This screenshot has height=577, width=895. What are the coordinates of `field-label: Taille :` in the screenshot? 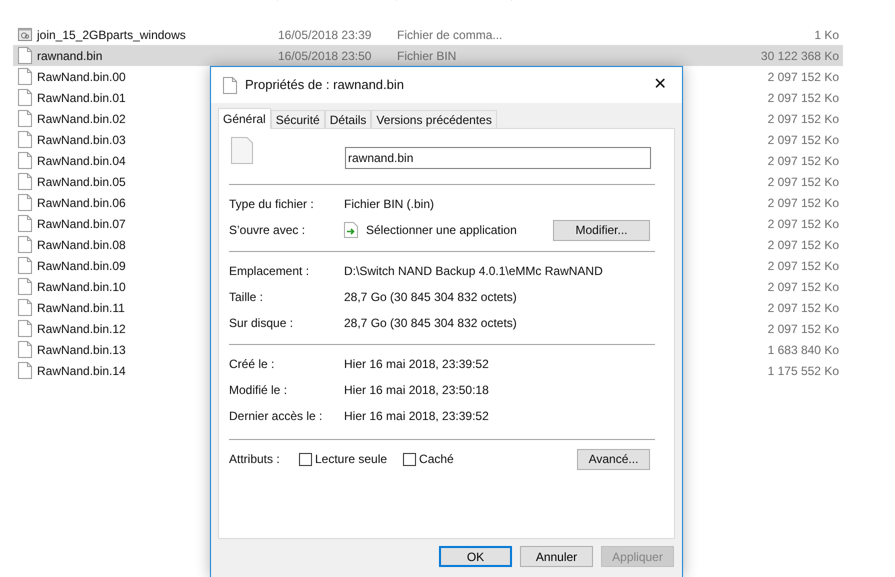 It's located at (246, 297).